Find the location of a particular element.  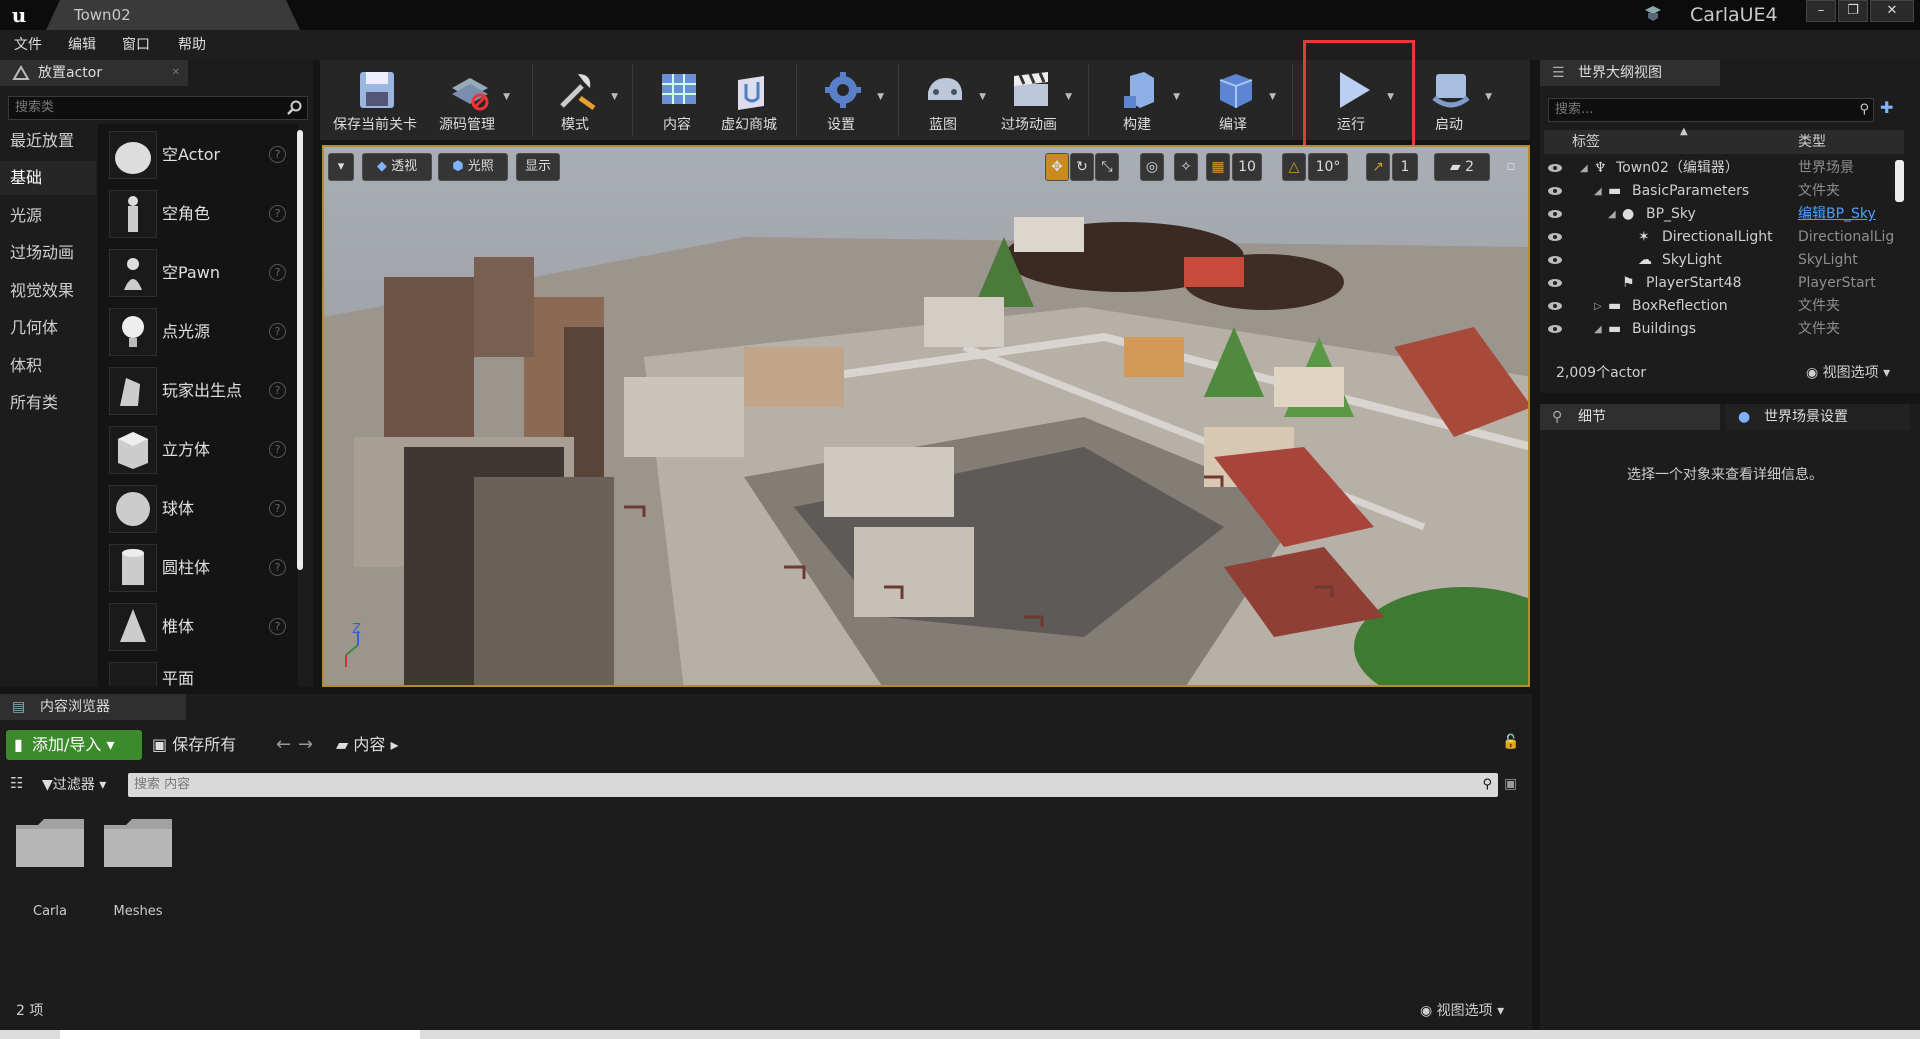

blueprints-button: 蓝图 ▼ is located at coordinates (943, 100).